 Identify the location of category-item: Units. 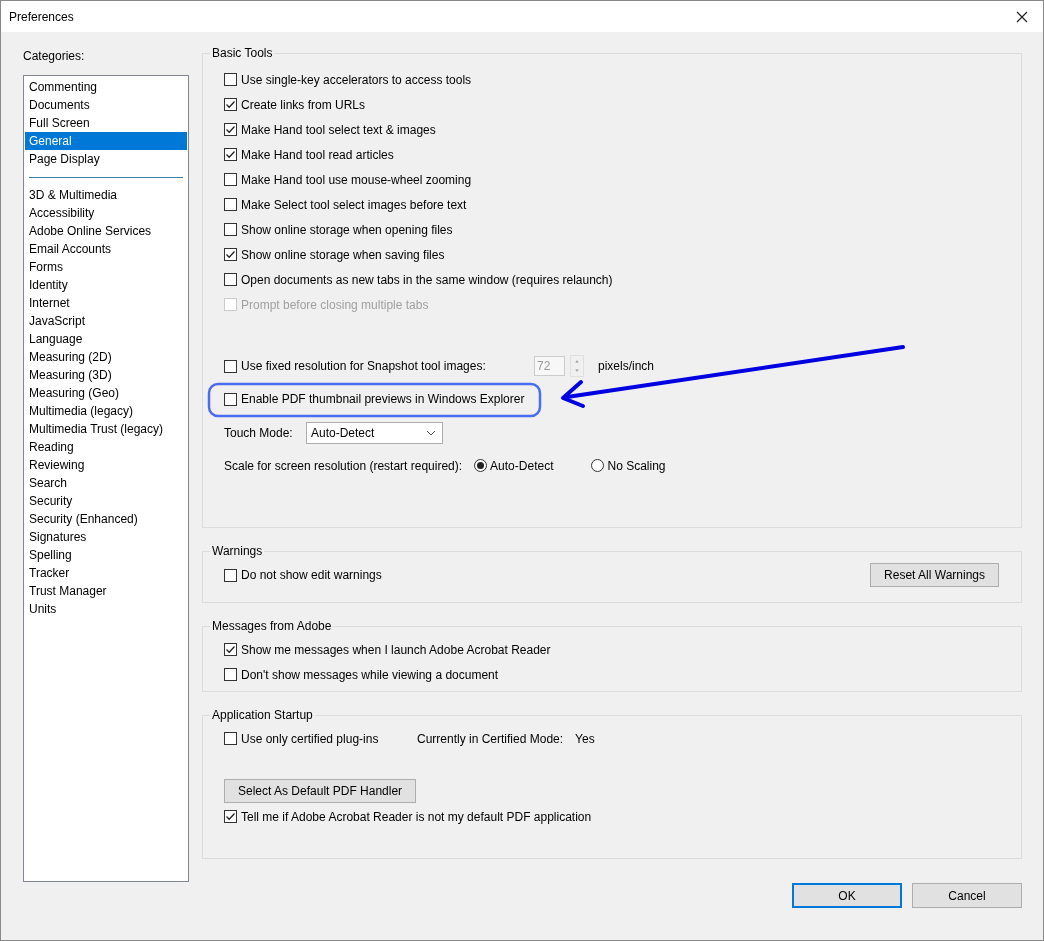
(106, 609).